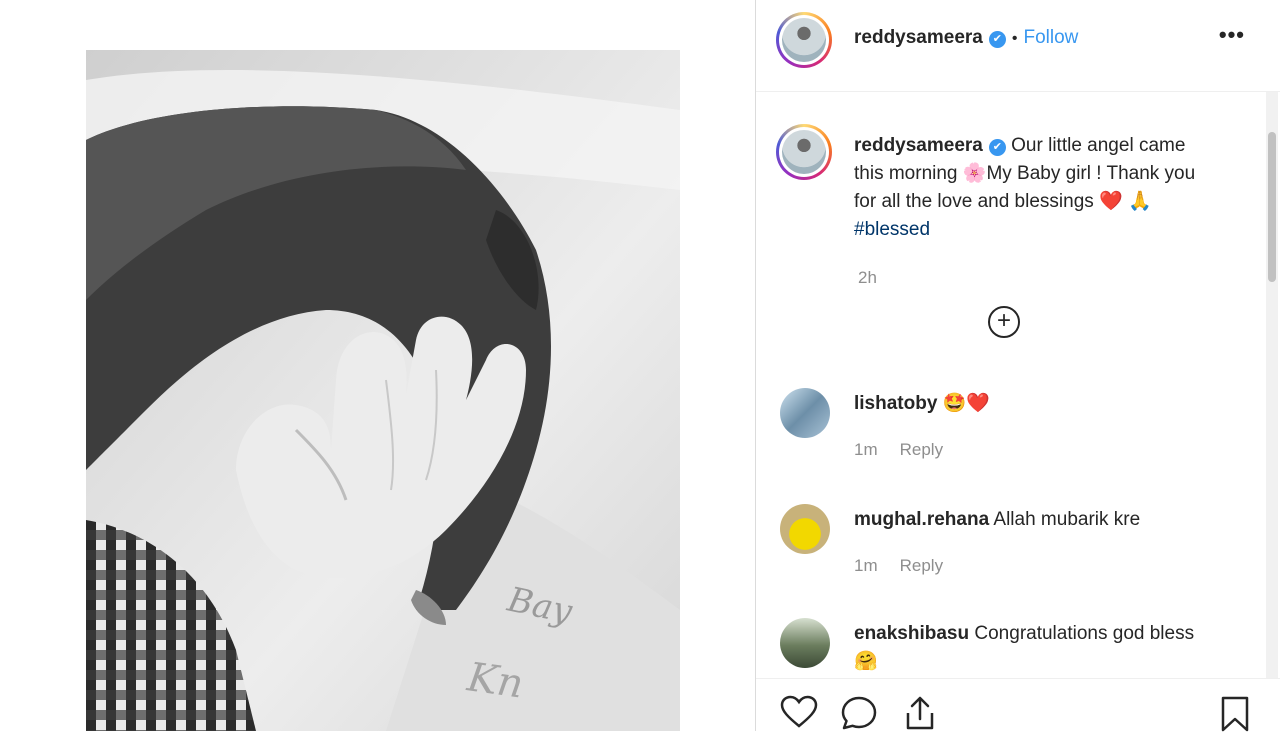  Describe the element at coordinates (495, 680) in the screenshot. I see `svg-text: Kn` at that location.